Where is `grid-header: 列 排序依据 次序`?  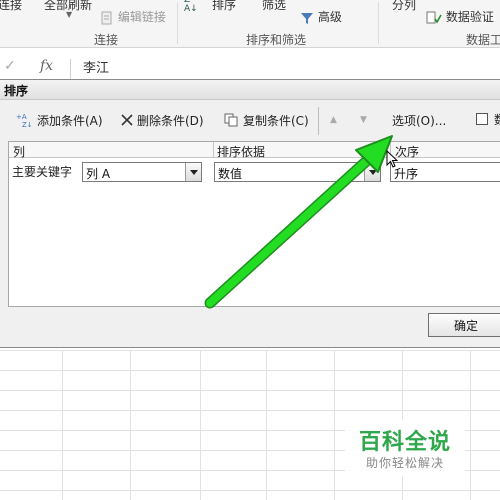 grid-header: 列 排序依据 次序 is located at coordinates (254, 150).